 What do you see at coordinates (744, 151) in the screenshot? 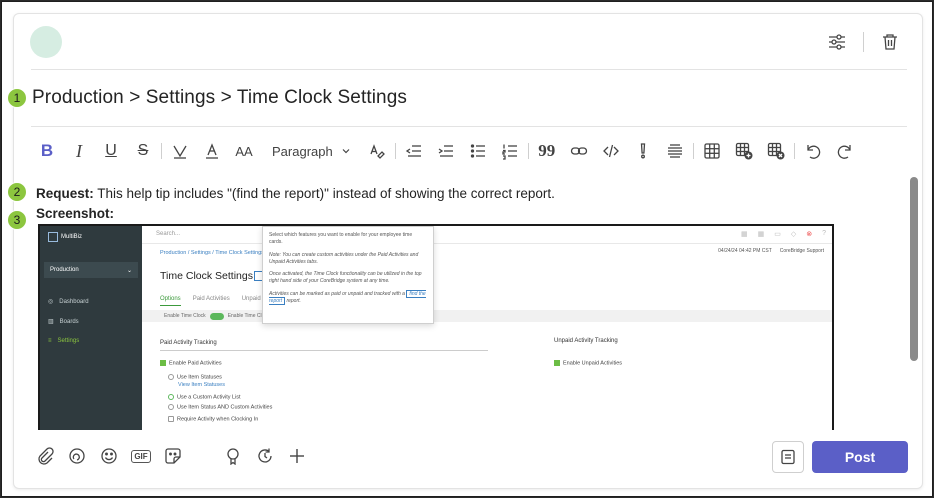
I see `add-table-row-button` at bounding box center [744, 151].